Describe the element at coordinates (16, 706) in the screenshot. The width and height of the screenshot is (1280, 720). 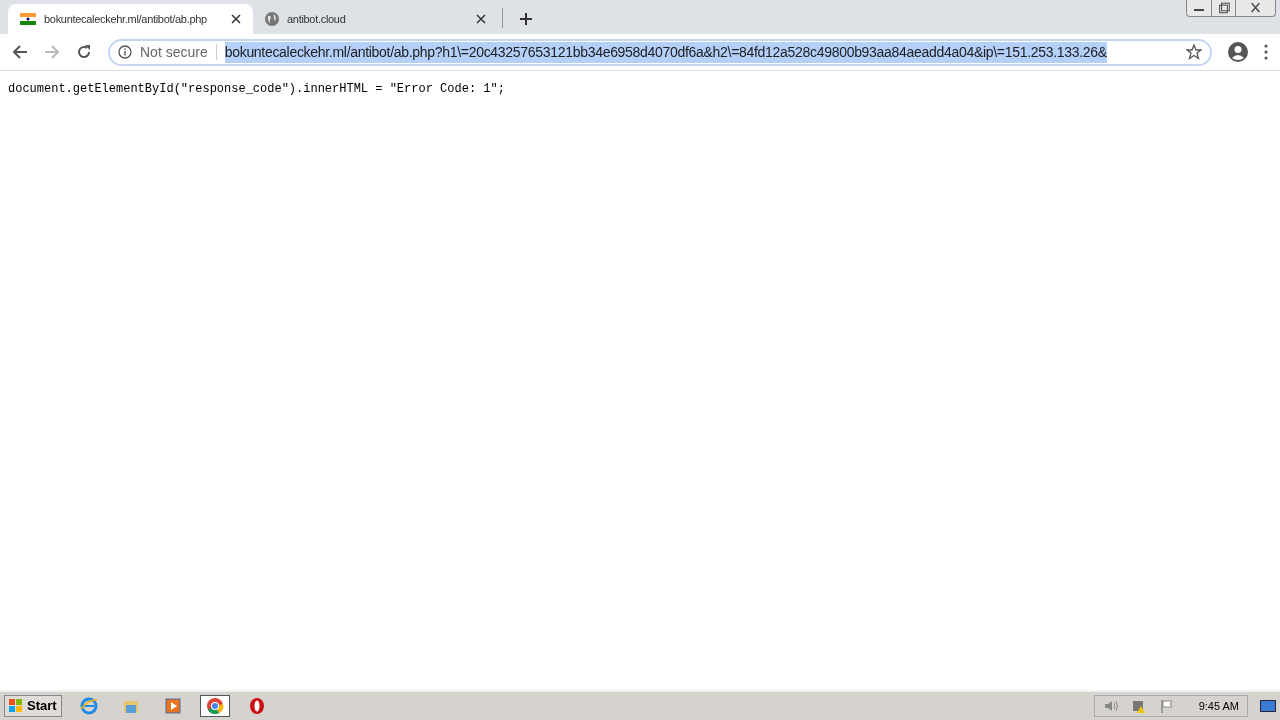
I see `windows-logo-icon` at that location.